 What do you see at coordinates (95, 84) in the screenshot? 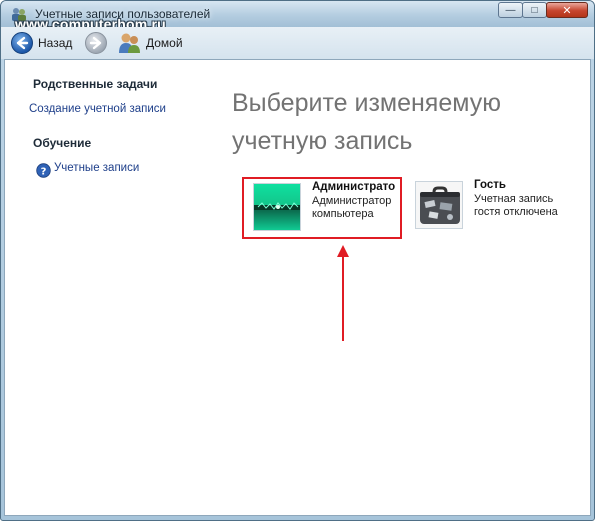
I see `related-tasks-heading: Родственные задачи` at bounding box center [95, 84].